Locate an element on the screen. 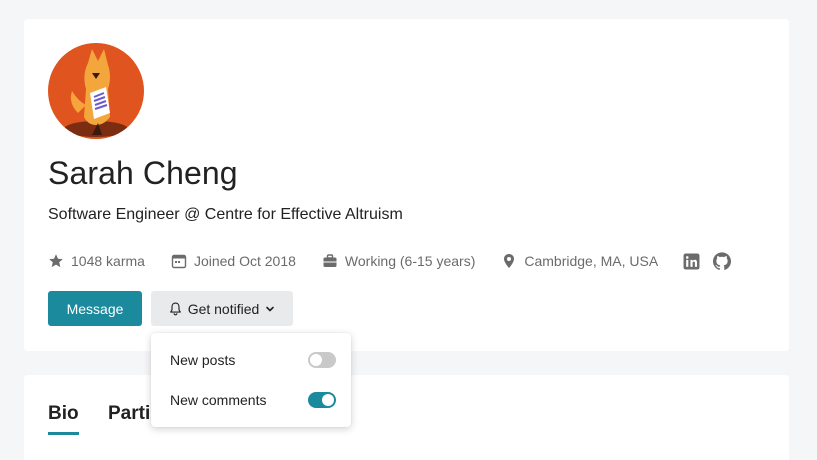 Image resolution: width=817 pixels, height=460 pixels. notify-dropdown-menu: New posts New comments is located at coordinates (251, 380).